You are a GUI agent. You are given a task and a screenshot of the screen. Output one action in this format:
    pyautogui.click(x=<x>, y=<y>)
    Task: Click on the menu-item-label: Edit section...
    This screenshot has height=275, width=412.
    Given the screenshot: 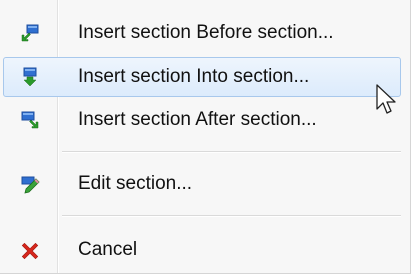 What is the action you would take?
    pyautogui.click(x=135, y=183)
    